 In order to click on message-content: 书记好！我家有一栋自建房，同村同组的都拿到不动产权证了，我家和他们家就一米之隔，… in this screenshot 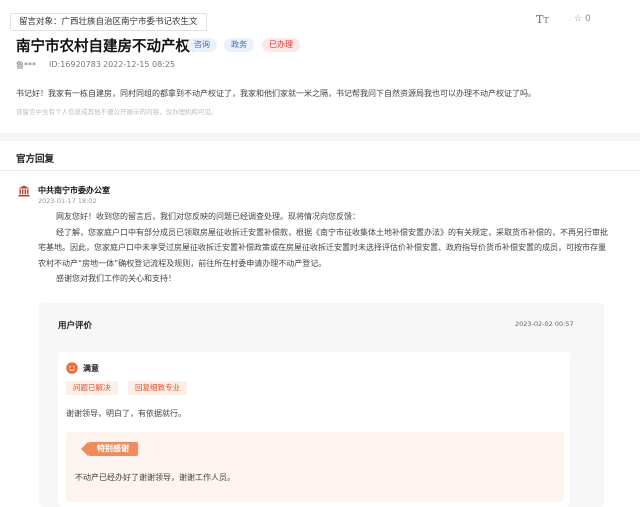, I will do `click(276, 93)`.